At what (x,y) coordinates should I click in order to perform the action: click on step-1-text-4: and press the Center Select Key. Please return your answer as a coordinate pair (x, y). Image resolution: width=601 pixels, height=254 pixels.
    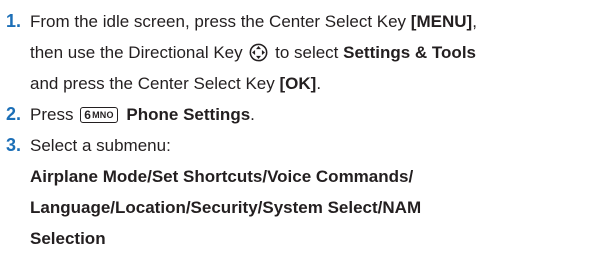
    Looking at the image, I should click on (155, 83).